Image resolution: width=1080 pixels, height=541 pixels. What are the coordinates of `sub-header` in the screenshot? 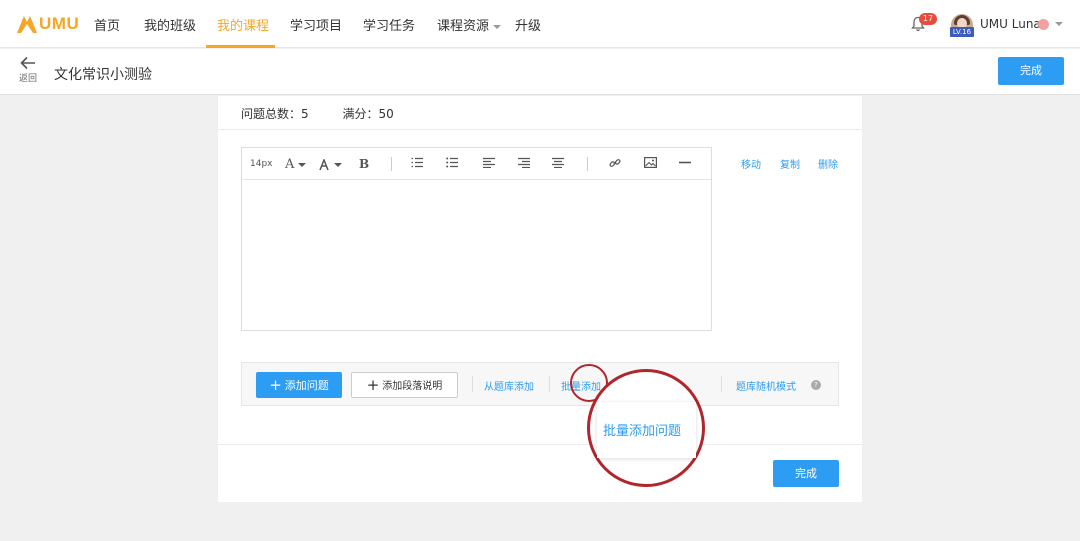 It's located at (540, 72).